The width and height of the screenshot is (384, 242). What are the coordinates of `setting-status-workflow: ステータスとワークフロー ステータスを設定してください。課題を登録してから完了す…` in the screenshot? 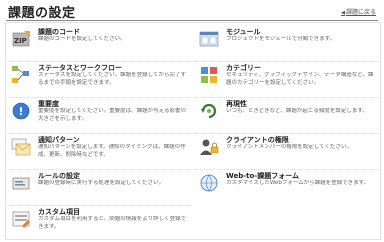 It's located at (98, 79).